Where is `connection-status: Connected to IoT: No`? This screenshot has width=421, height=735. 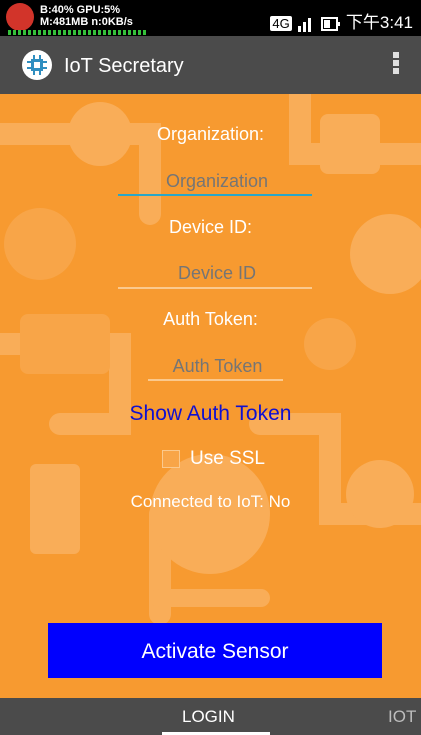
connection-status: Connected to IoT: No is located at coordinates (210, 501).